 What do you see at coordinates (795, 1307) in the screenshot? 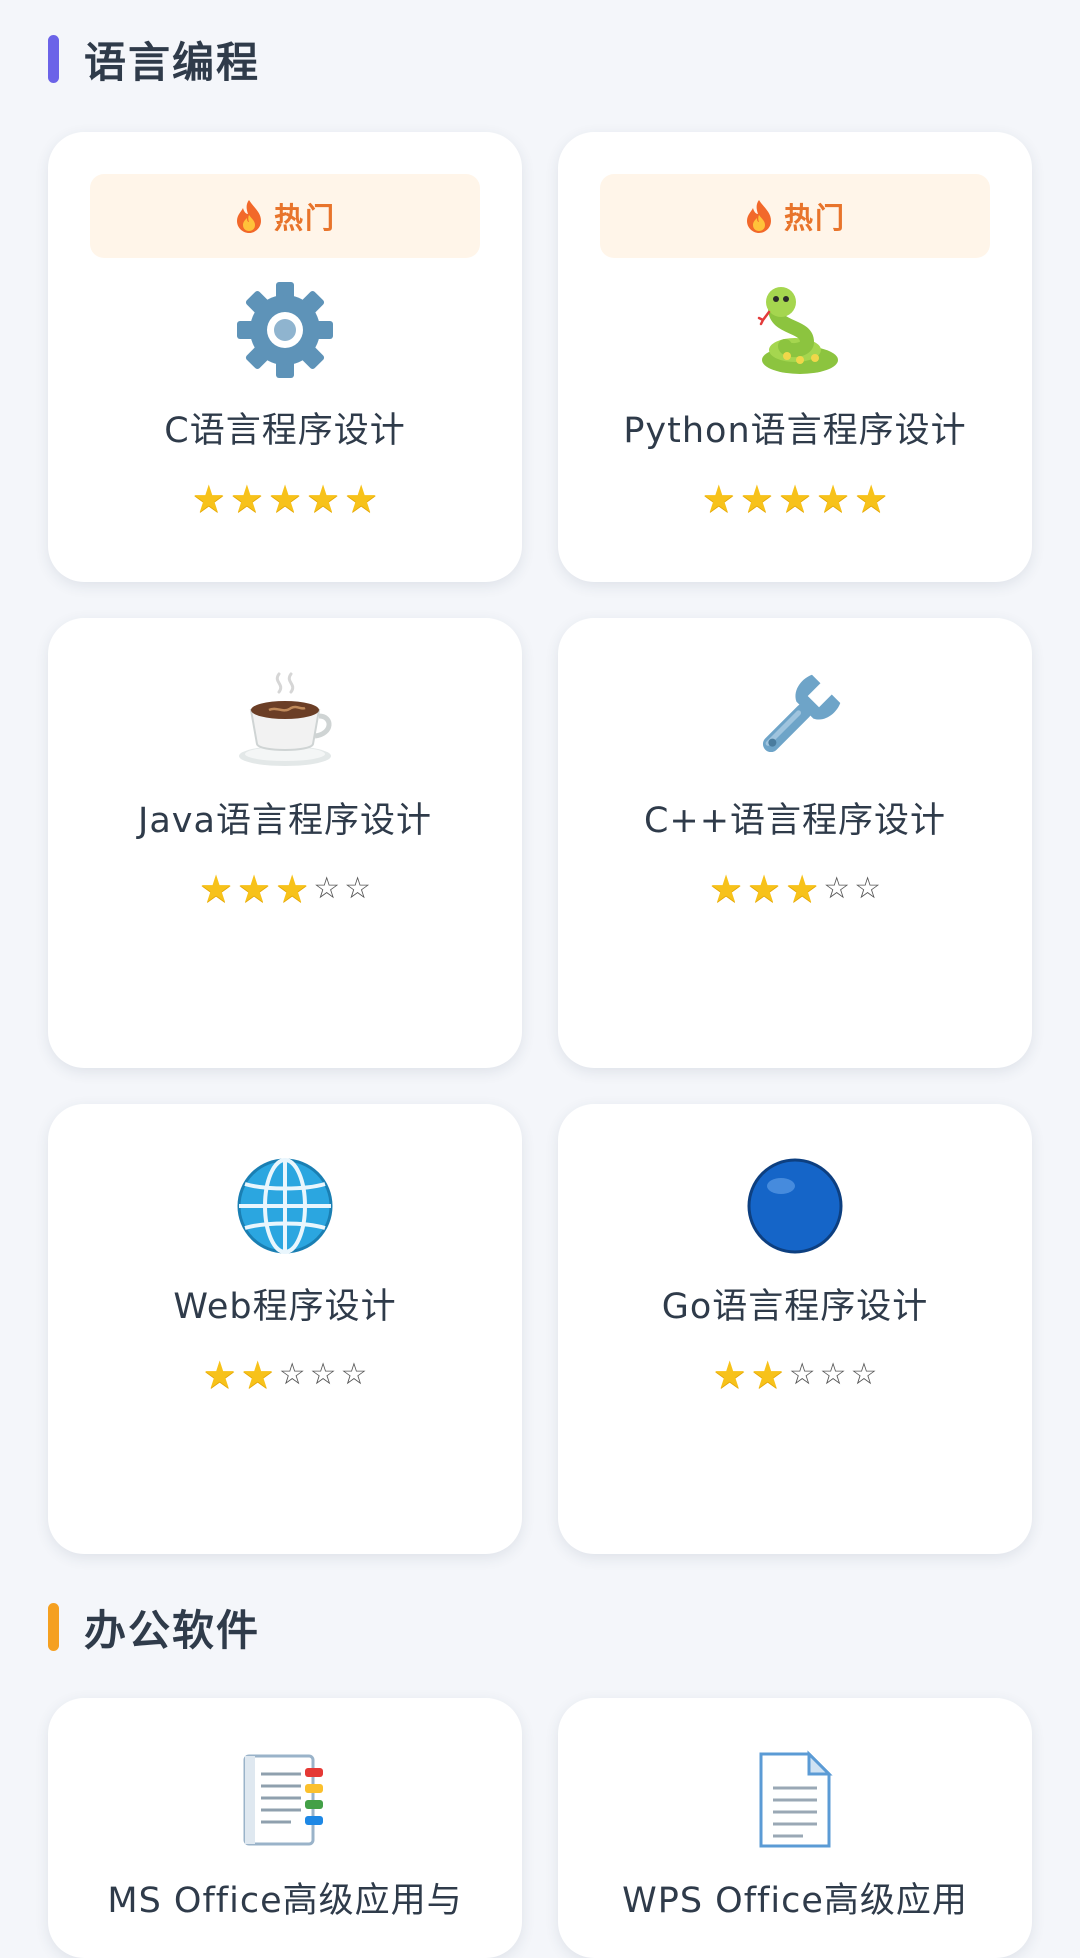
I see `course-title: Go语言程序设计` at bounding box center [795, 1307].